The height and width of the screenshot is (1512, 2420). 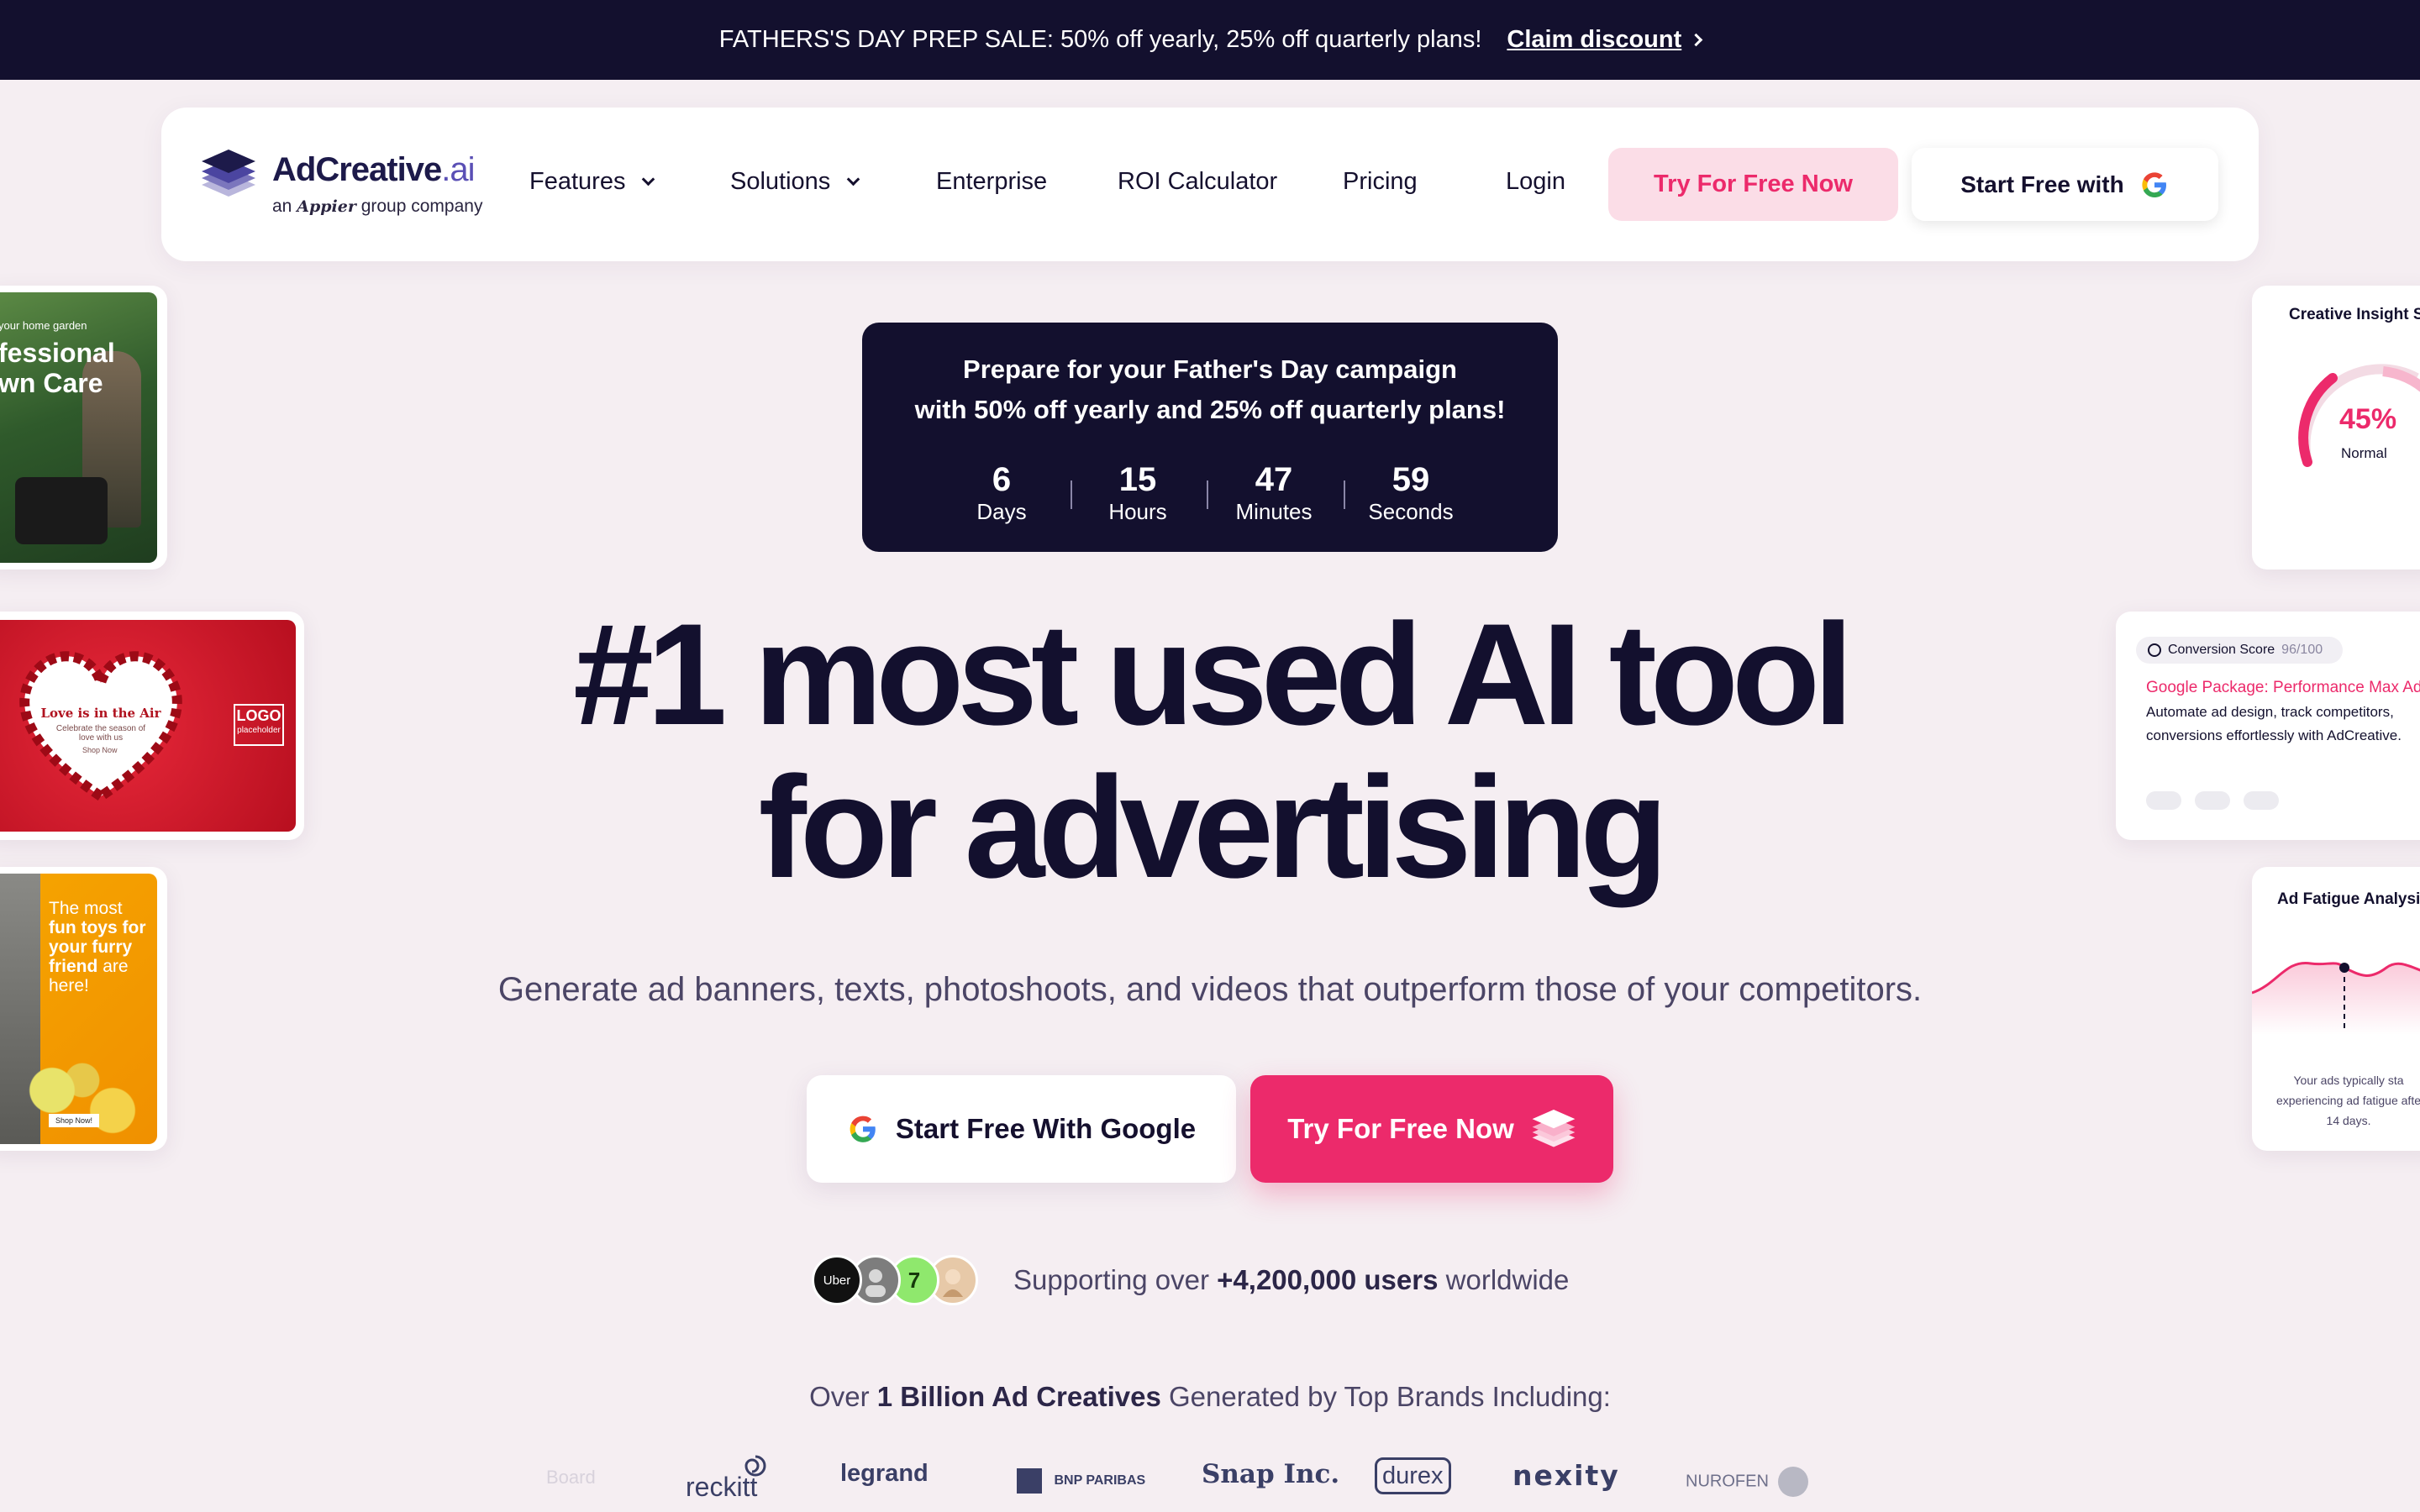 What do you see at coordinates (1111, 1279) in the screenshot?
I see `support-prefix: Supporting over` at bounding box center [1111, 1279].